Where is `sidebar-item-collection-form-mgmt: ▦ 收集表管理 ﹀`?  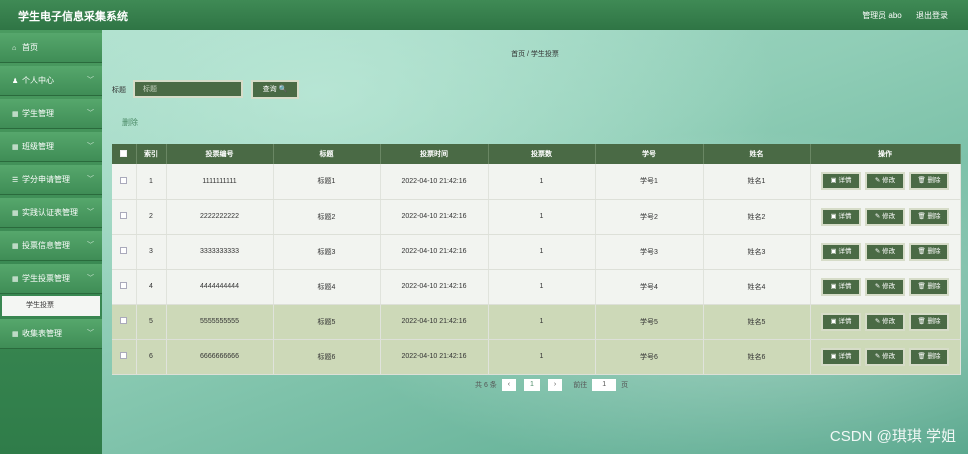 sidebar-item-collection-form-mgmt: ▦ 收集表管理 ﹀ is located at coordinates (51, 334).